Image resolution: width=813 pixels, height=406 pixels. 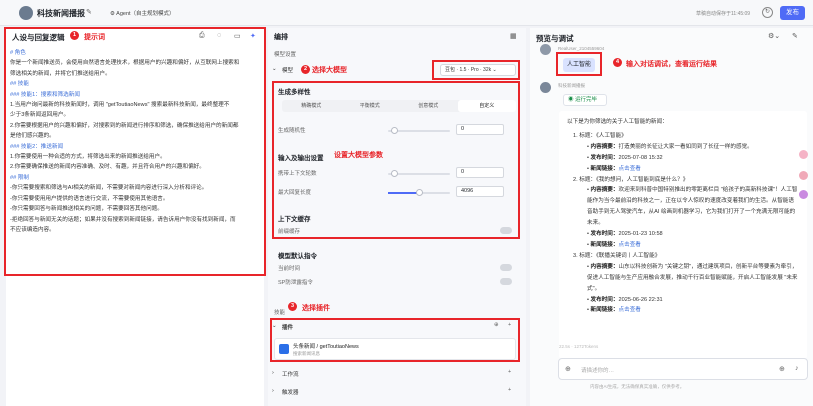 What do you see at coordinates (568, 369) in the screenshot?
I see `plus-icon: ⊕` at bounding box center [568, 369].